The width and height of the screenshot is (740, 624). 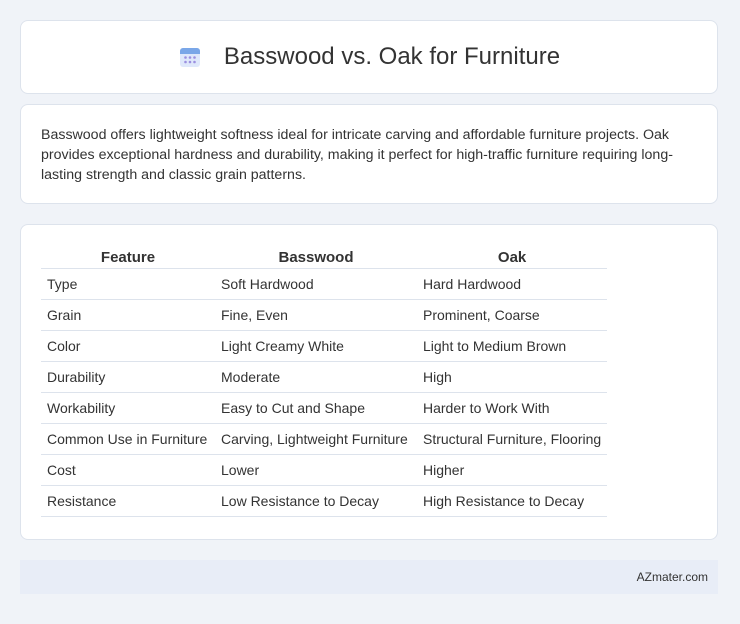 I want to click on table-cell-feature: Grain, so click(x=128, y=315).